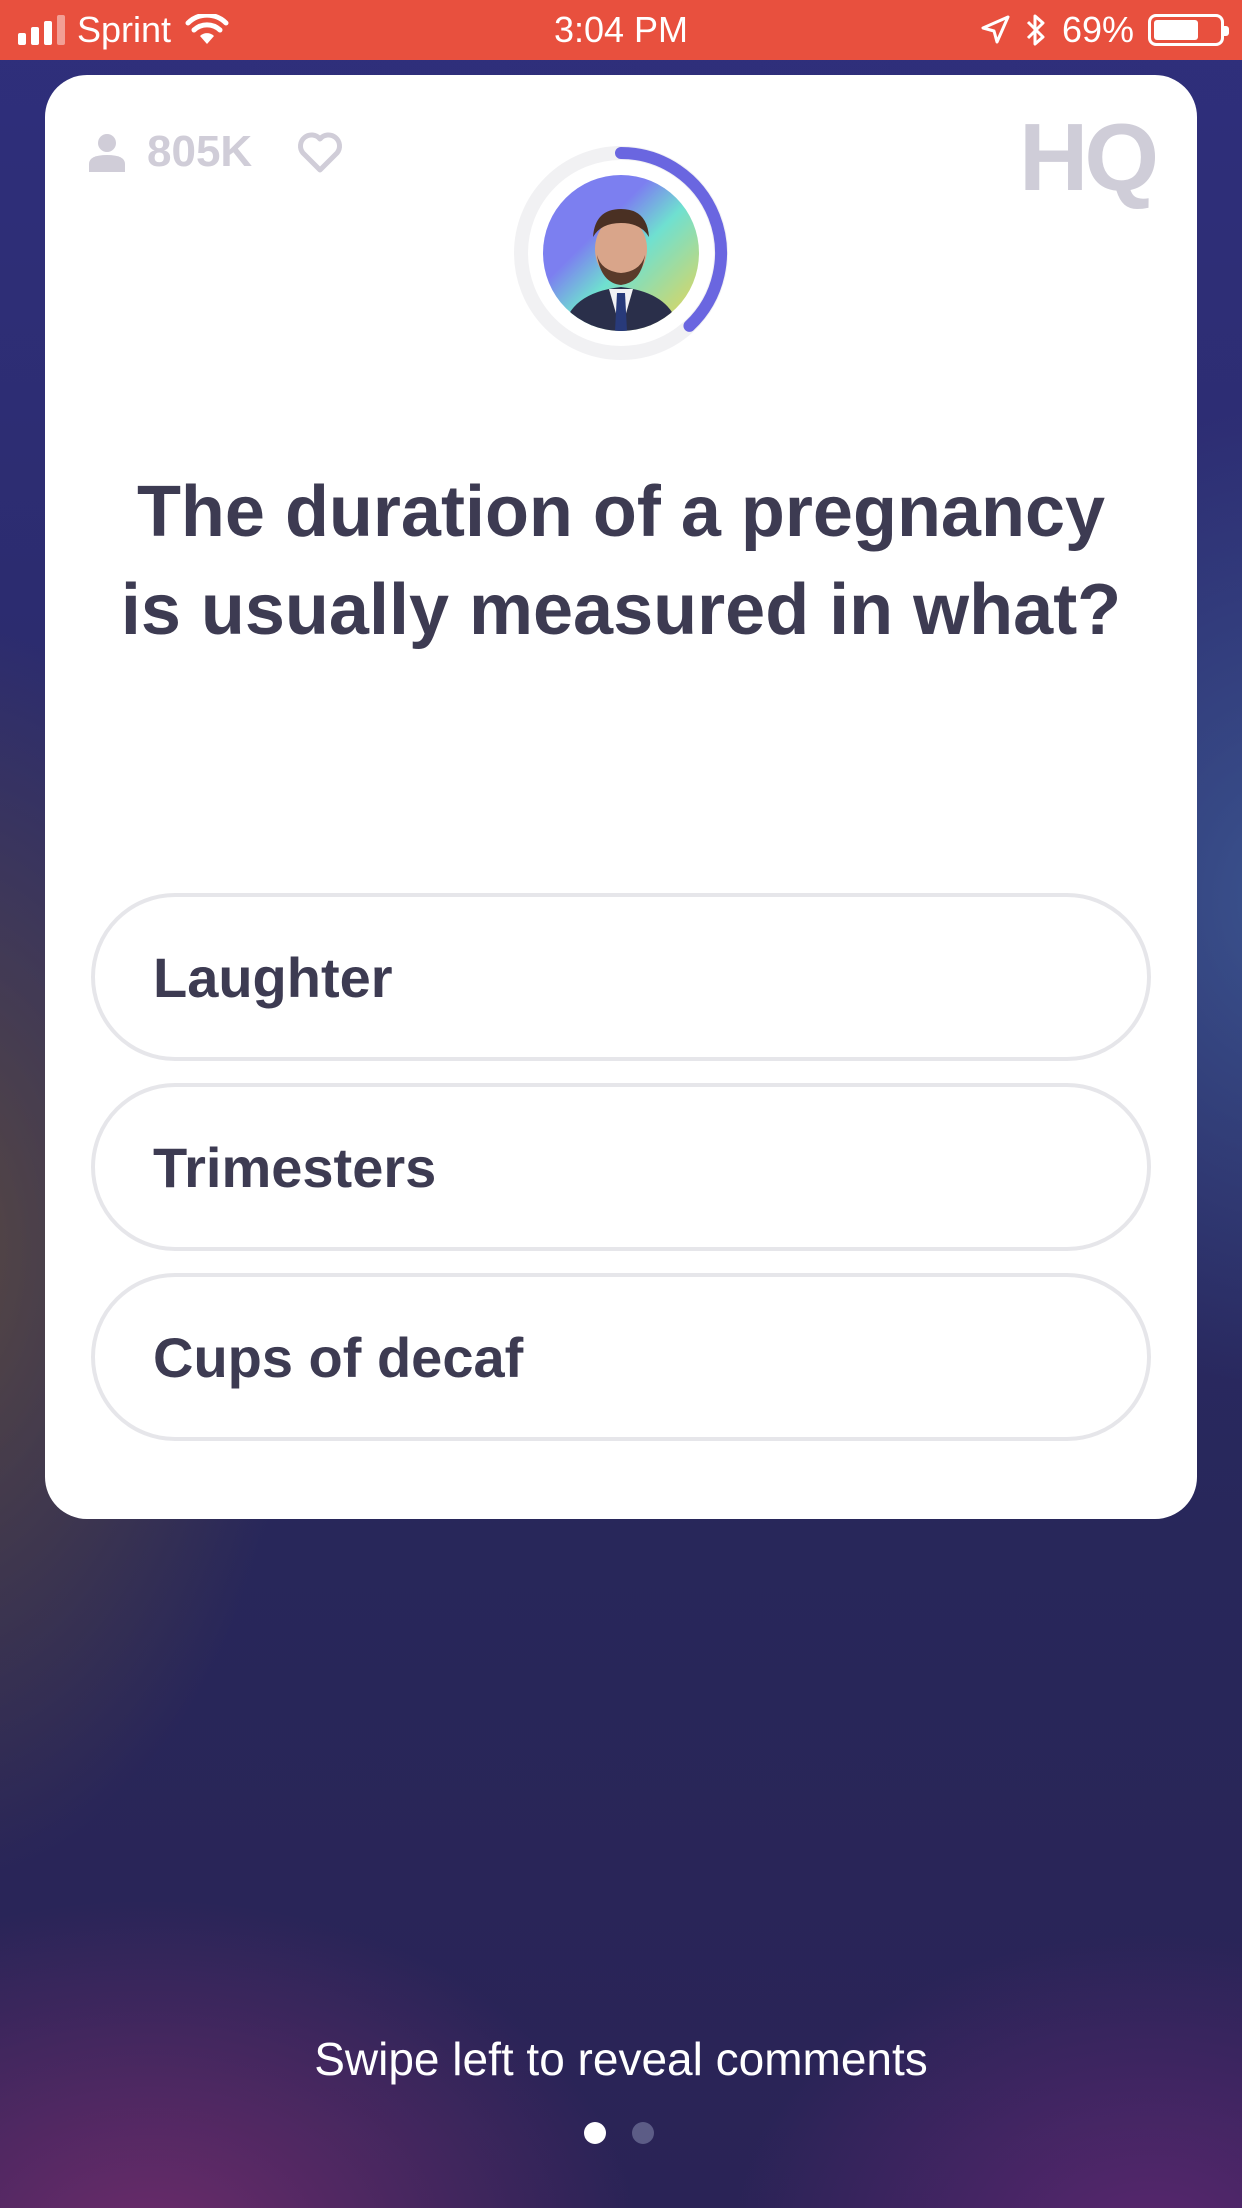  Describe the element at coordinates (621, 977) in the screenshot. I see `answer-option-1: Laughter` at that location.